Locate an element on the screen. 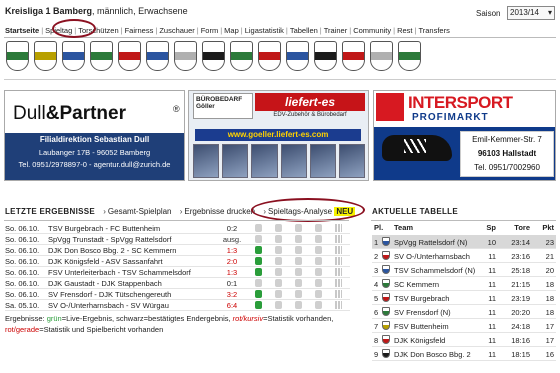 The height and width of the screenshot is (373, 560). nav-item: Trainer is located at coordinates (335, 30).